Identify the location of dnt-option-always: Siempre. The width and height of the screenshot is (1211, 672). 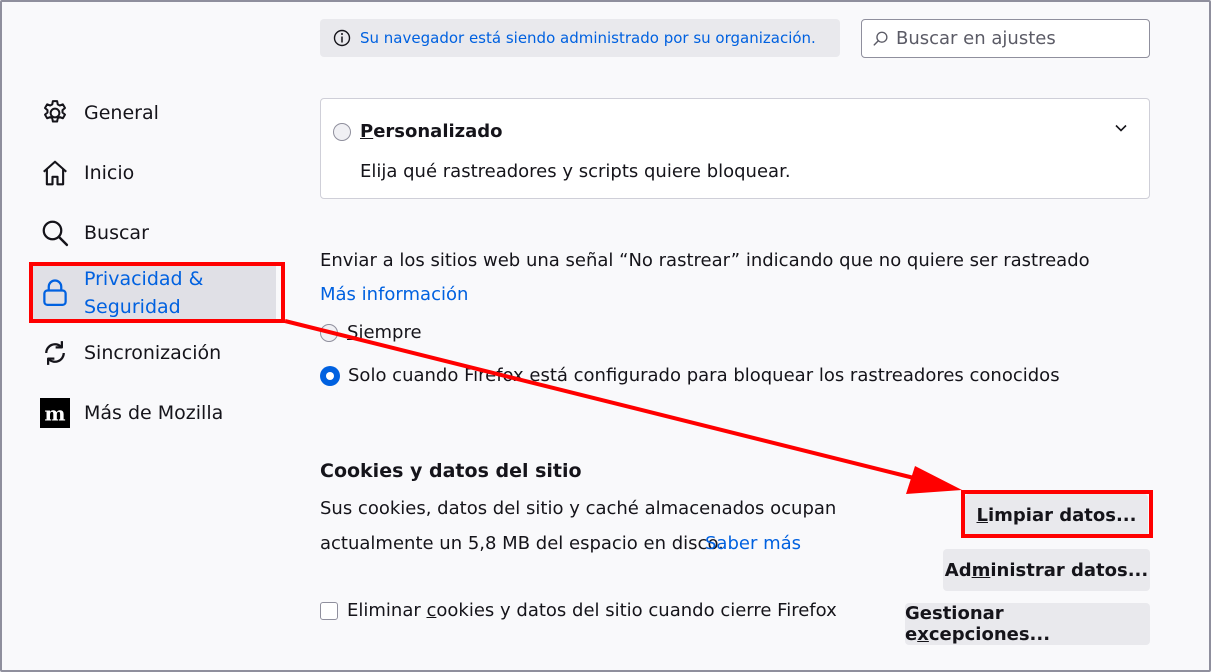
(371, 332).